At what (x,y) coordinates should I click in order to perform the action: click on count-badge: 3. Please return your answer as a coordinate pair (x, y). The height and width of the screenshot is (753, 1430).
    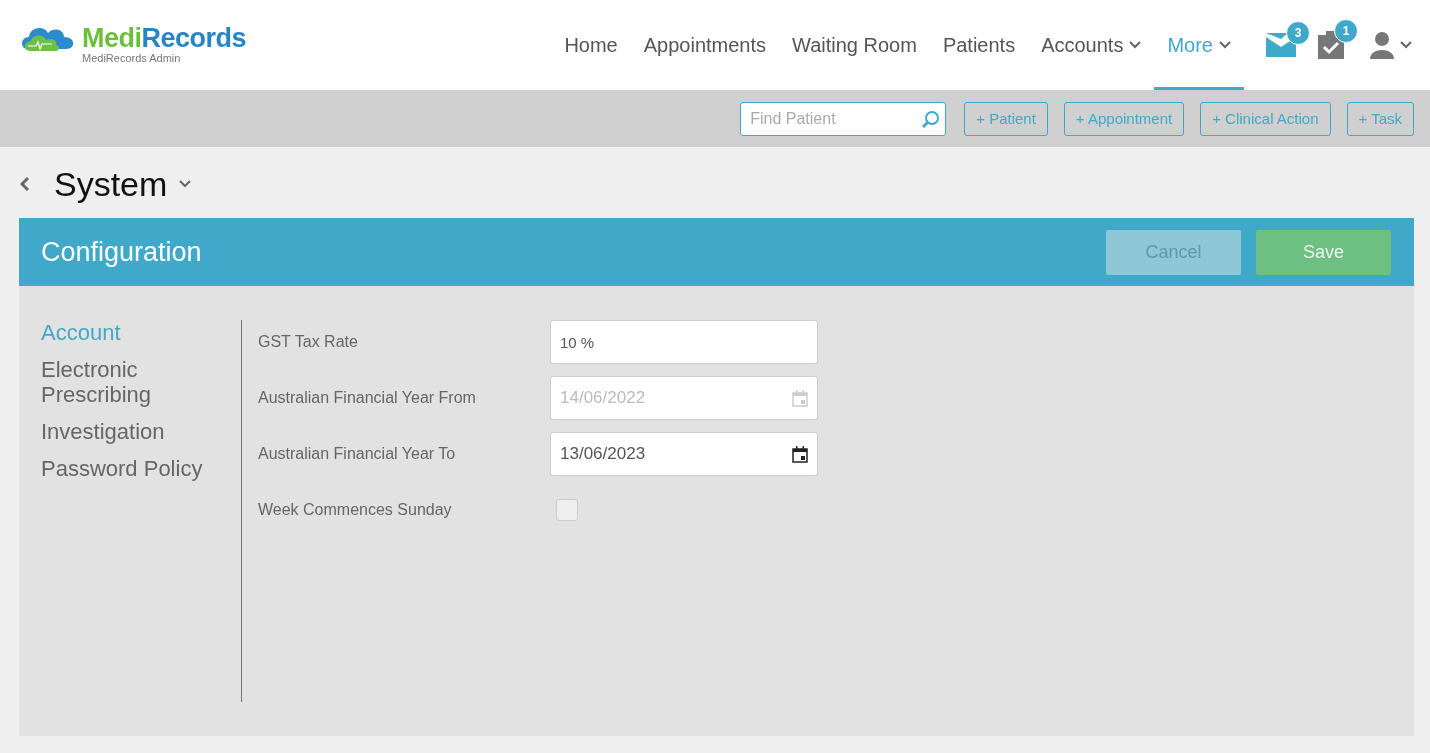
    Looking at the image, I should click on (1298, 33).